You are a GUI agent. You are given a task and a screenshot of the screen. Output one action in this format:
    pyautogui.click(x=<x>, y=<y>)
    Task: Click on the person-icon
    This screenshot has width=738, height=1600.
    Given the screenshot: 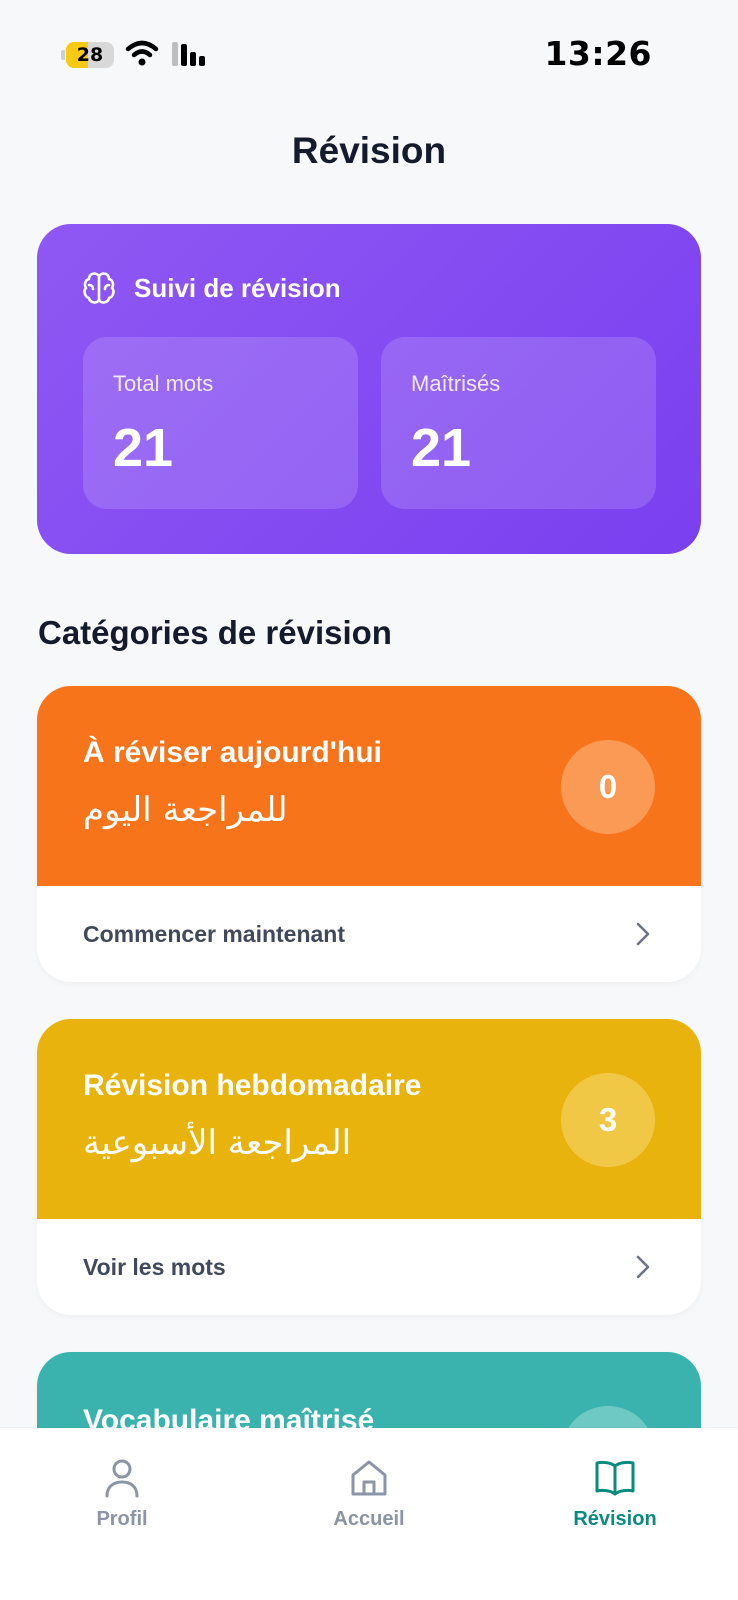 What is the action you would take?
    pyautogui.click(x=122, y=1478)
    